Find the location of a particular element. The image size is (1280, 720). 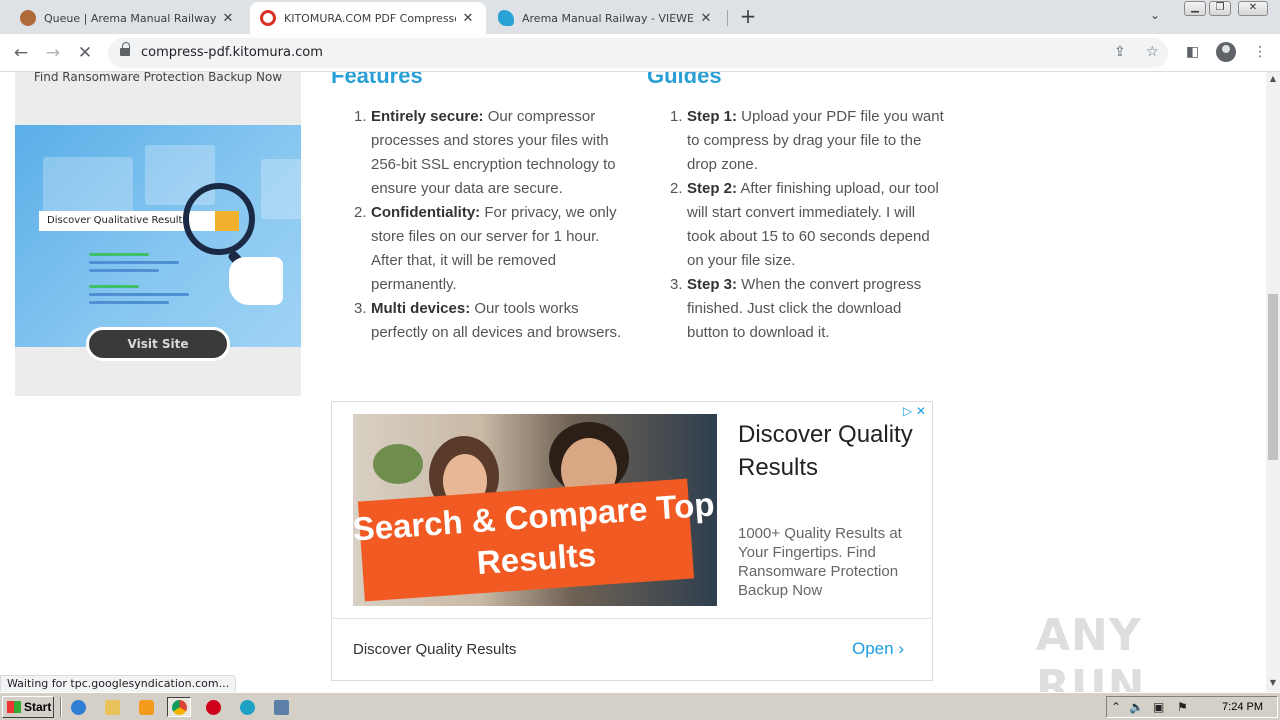

edge-icon is located at coordinates (247, 707).